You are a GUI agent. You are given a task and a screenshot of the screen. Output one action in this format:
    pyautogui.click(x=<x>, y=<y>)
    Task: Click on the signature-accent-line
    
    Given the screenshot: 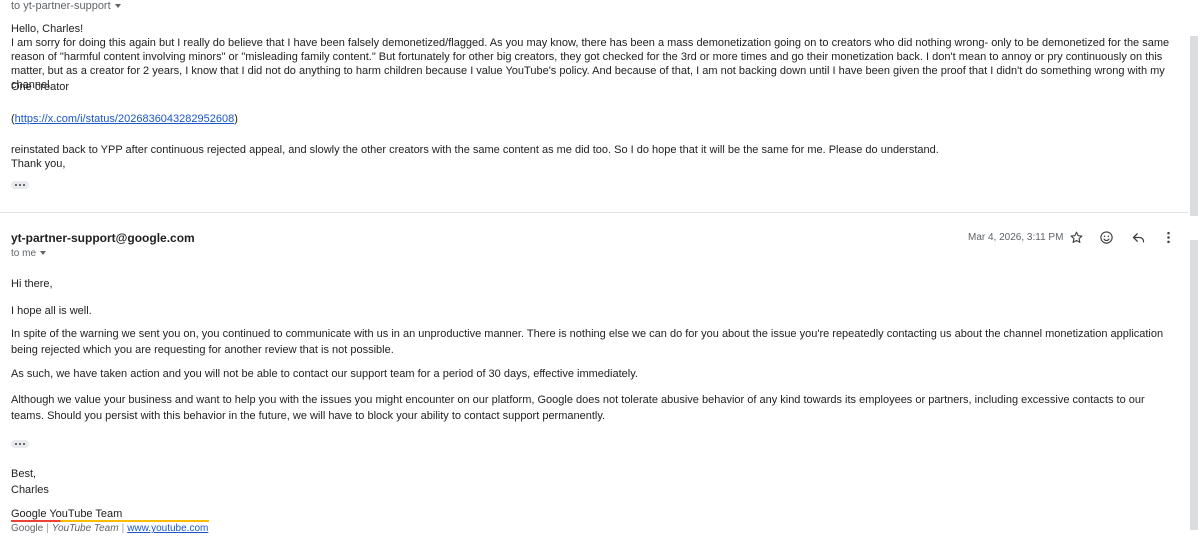 What is the action you would take?
    pyautogui.click(x=110, y=521)
    